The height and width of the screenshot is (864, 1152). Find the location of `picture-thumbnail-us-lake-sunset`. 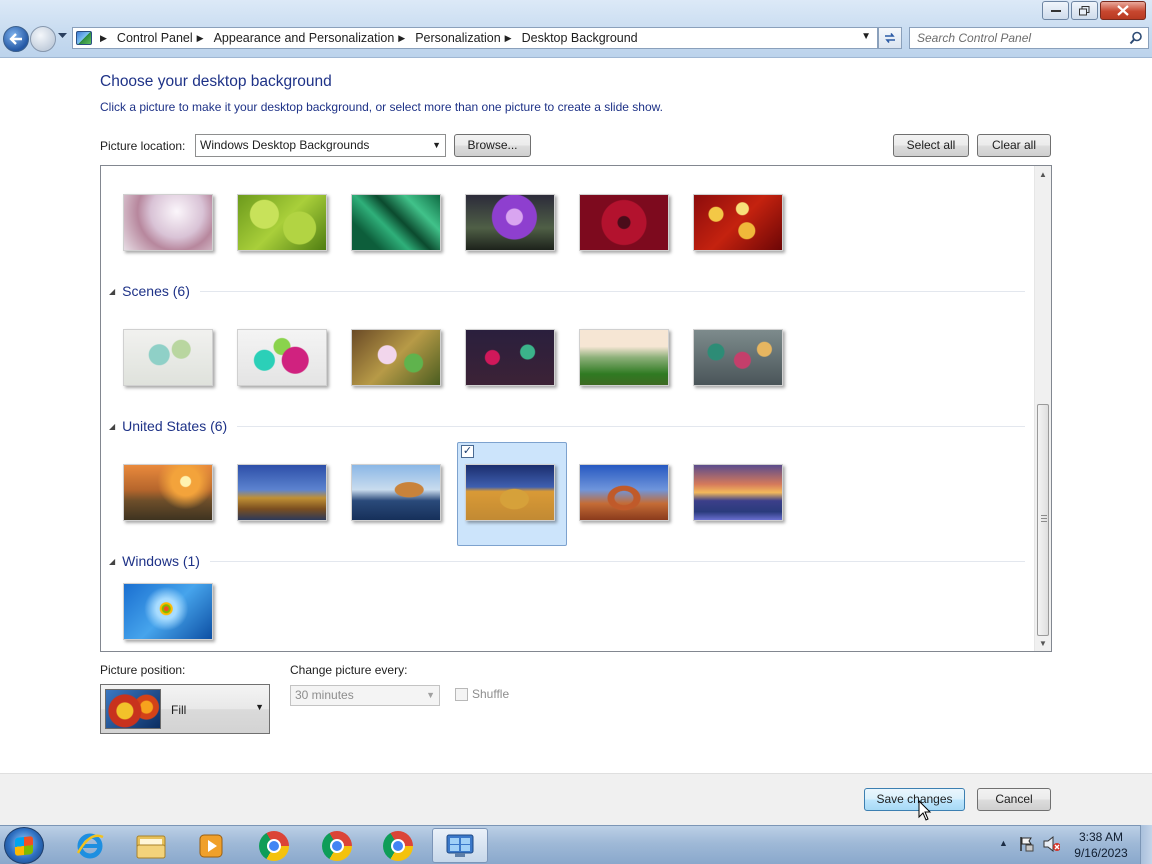

picture-thumbnail-us-lake-sunset is located at coordinates (738, 492).